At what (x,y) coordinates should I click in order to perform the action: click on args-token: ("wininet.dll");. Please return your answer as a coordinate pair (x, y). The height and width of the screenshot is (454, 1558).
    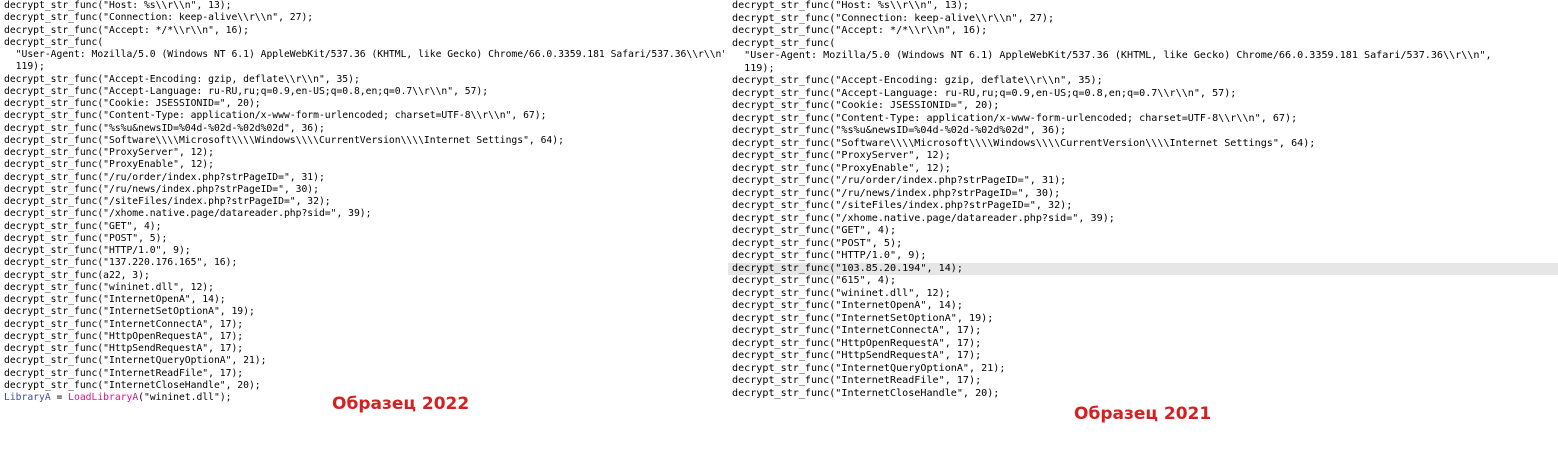
    Looking at the image, I should click on (185, 397).